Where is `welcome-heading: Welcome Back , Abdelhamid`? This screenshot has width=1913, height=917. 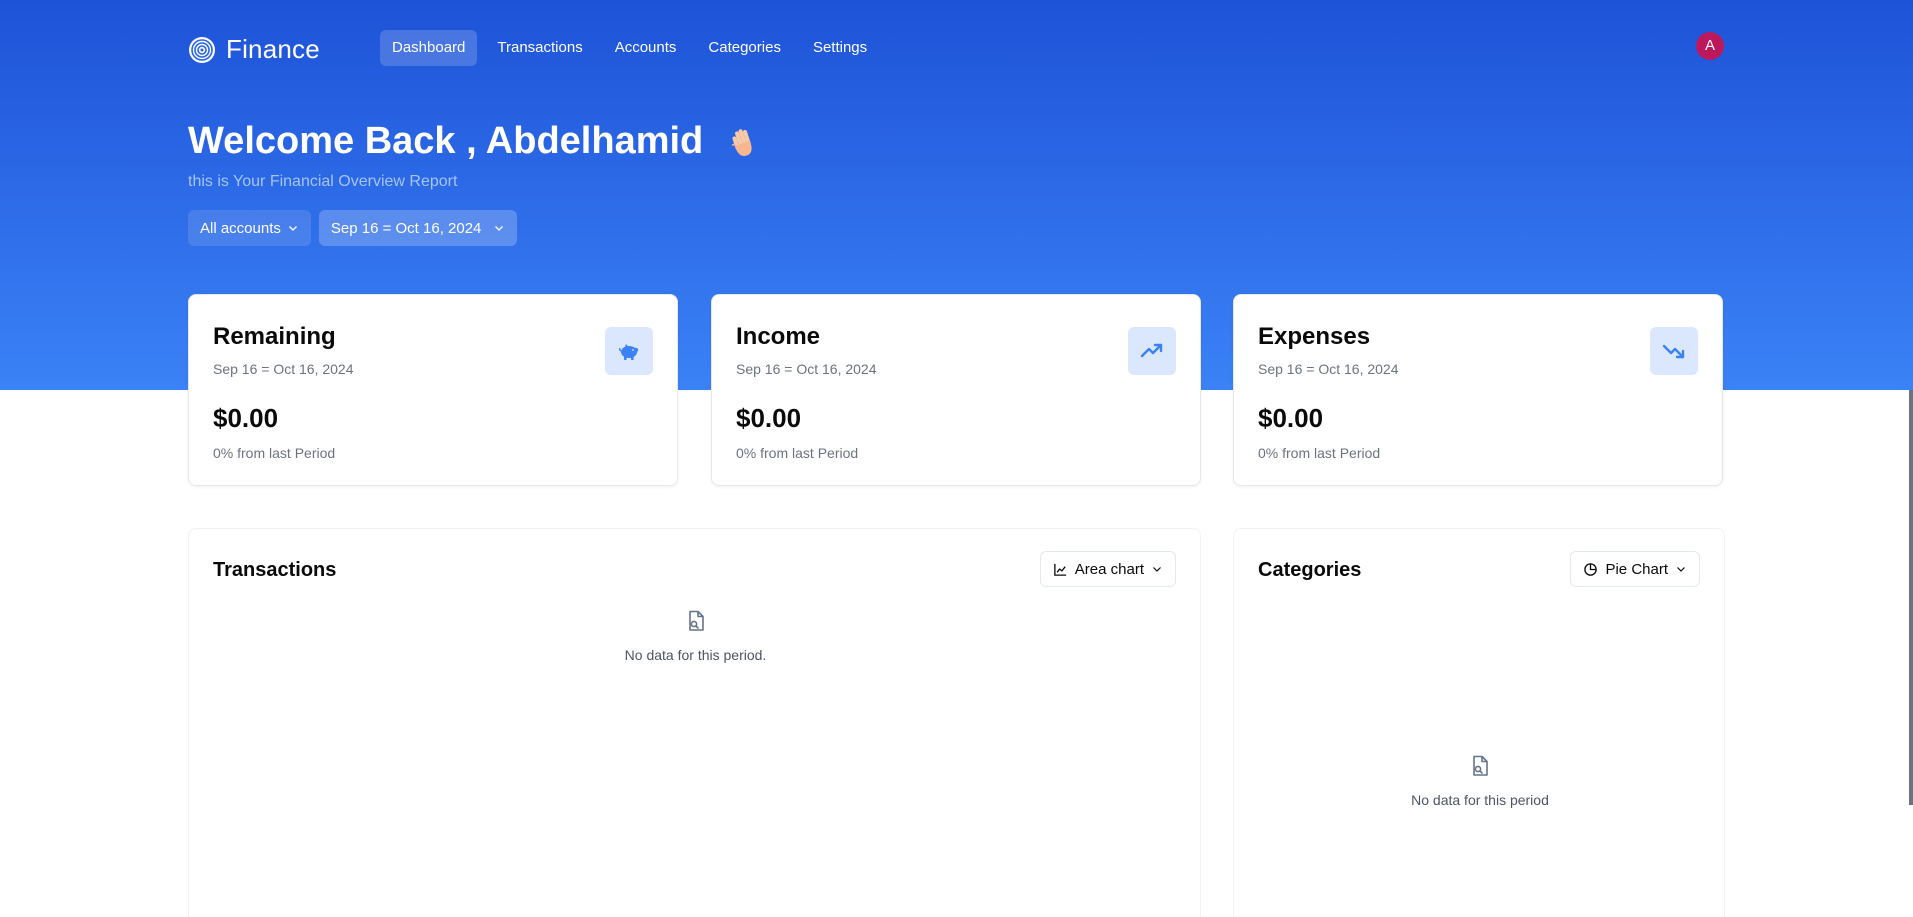
welcome-heading: Welcome Back , Abdelhamid is located at coordinates (474, 141).